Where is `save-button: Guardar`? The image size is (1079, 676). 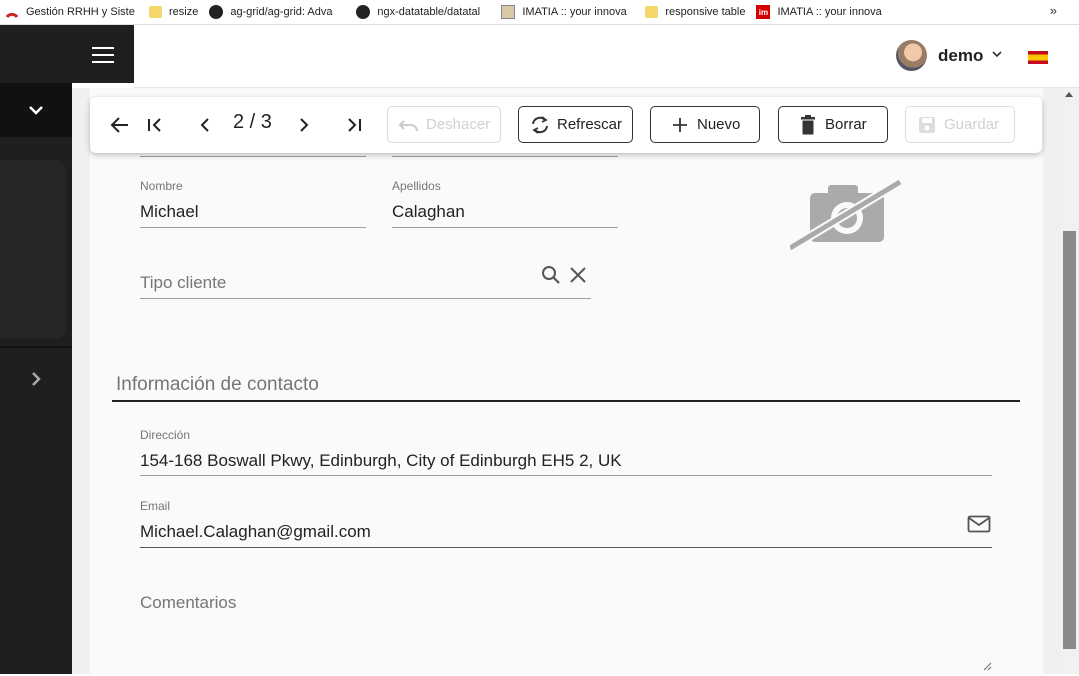 save-button: Guardar is located at coordinates (960, 124).